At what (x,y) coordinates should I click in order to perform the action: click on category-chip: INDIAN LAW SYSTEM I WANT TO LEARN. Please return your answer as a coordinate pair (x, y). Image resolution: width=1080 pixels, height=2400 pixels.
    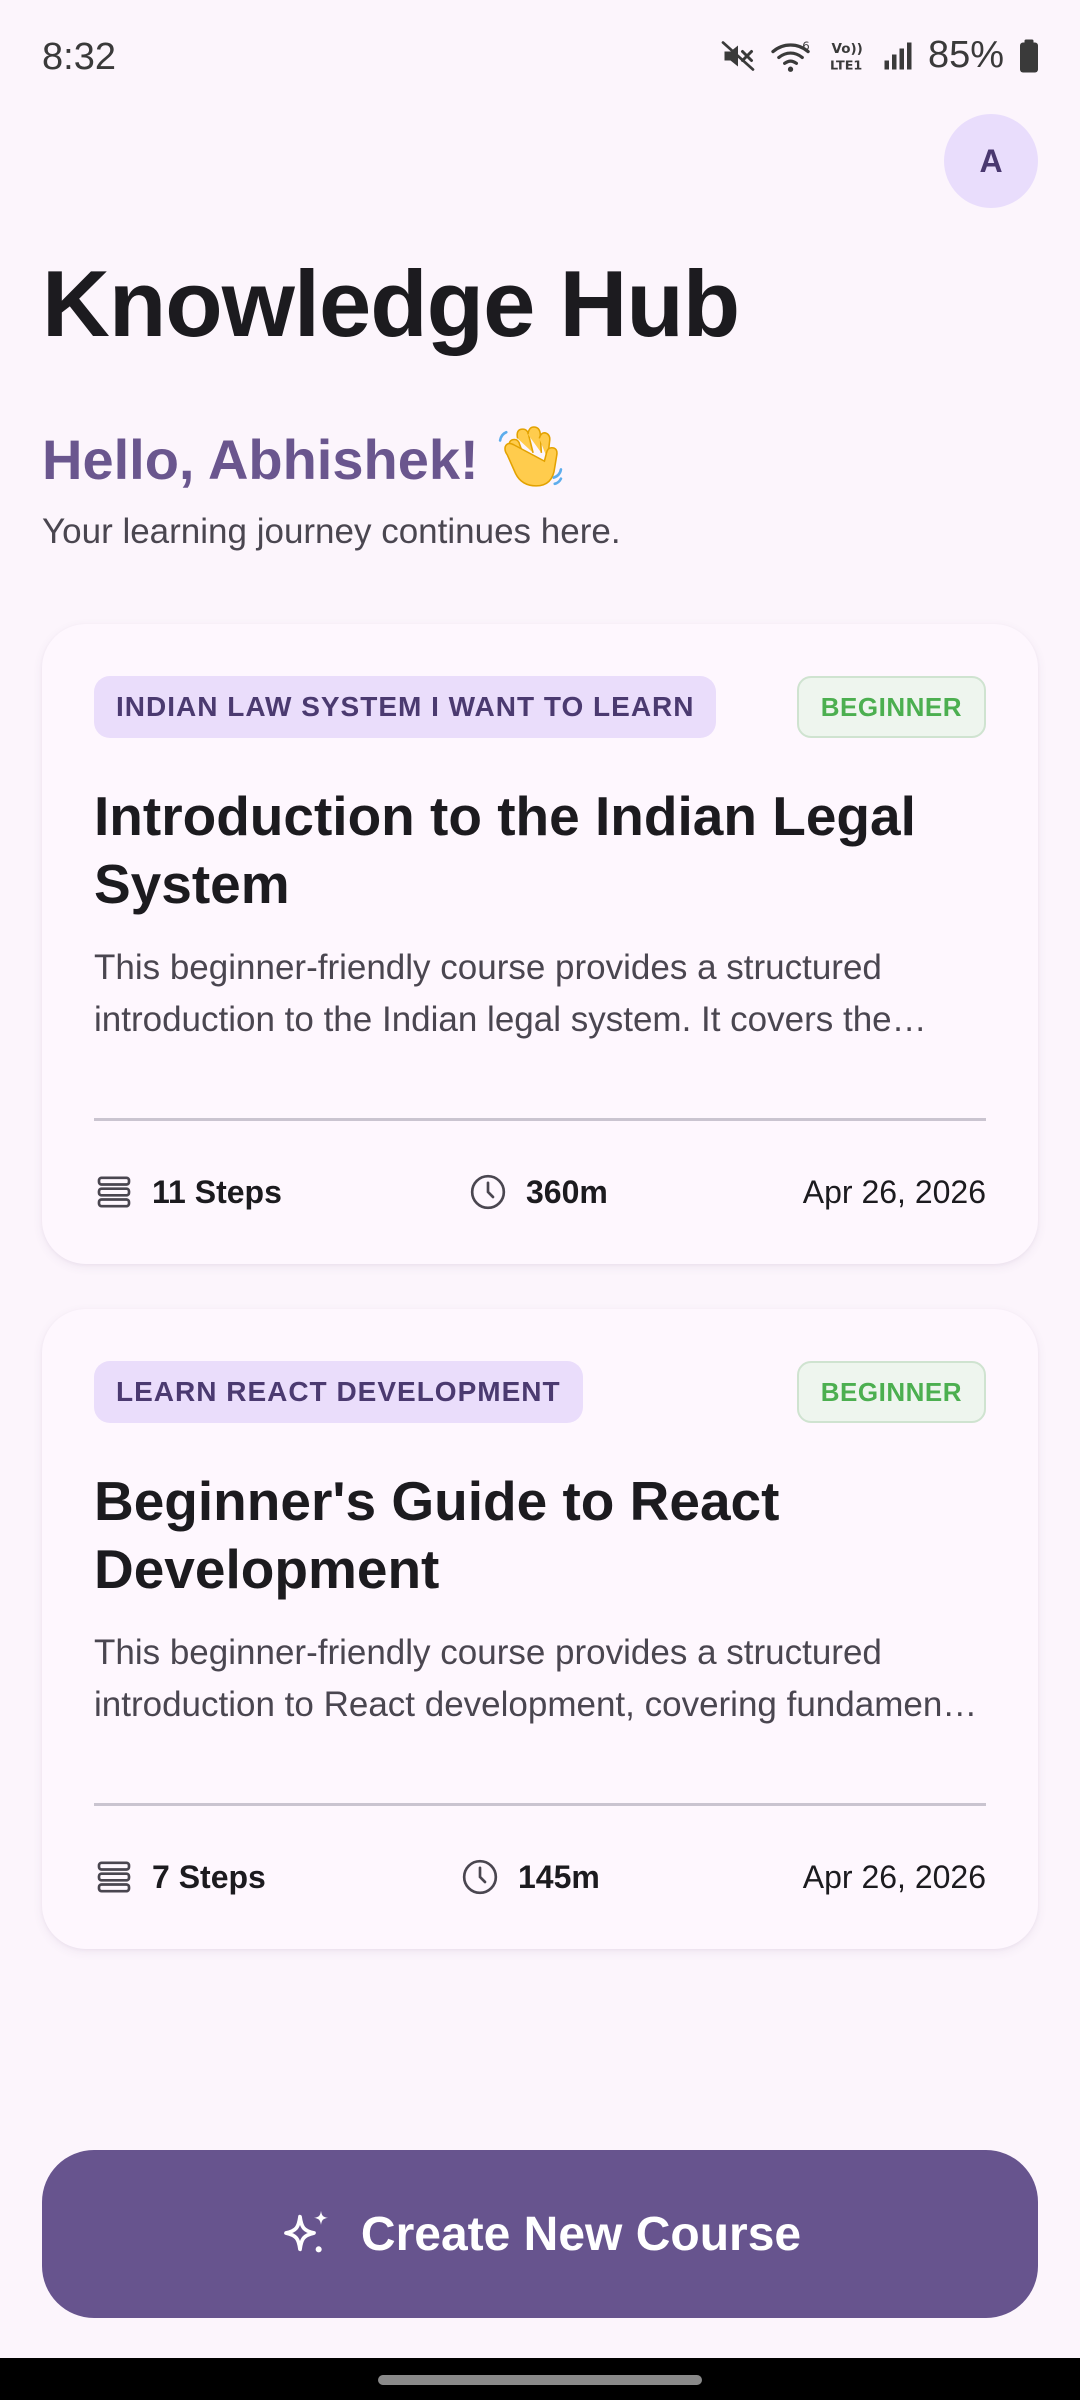
    Looking at the image, I should click on (405, 707).